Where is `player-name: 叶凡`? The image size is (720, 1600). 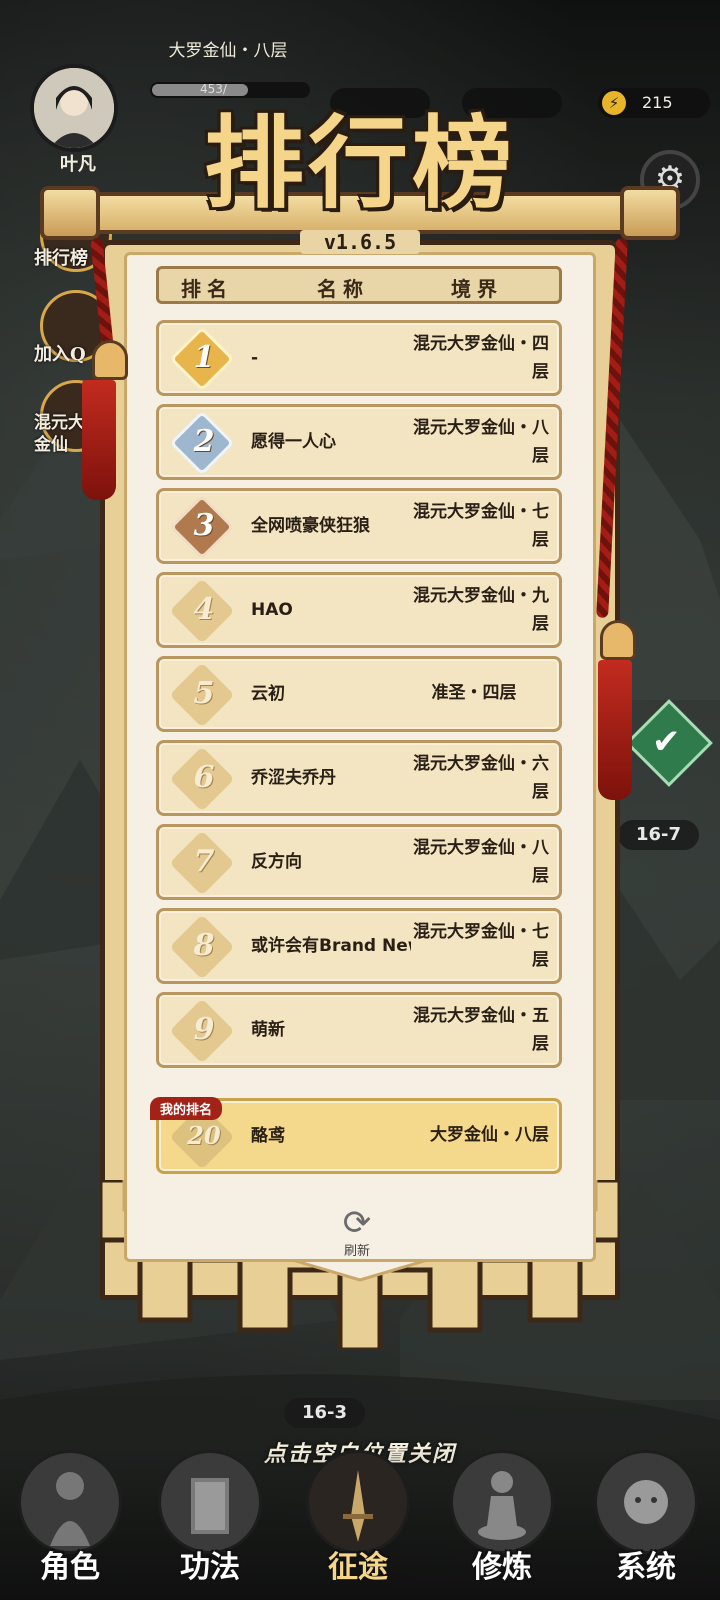
player-name: 叶凡 is located at coordinates (78, 164).